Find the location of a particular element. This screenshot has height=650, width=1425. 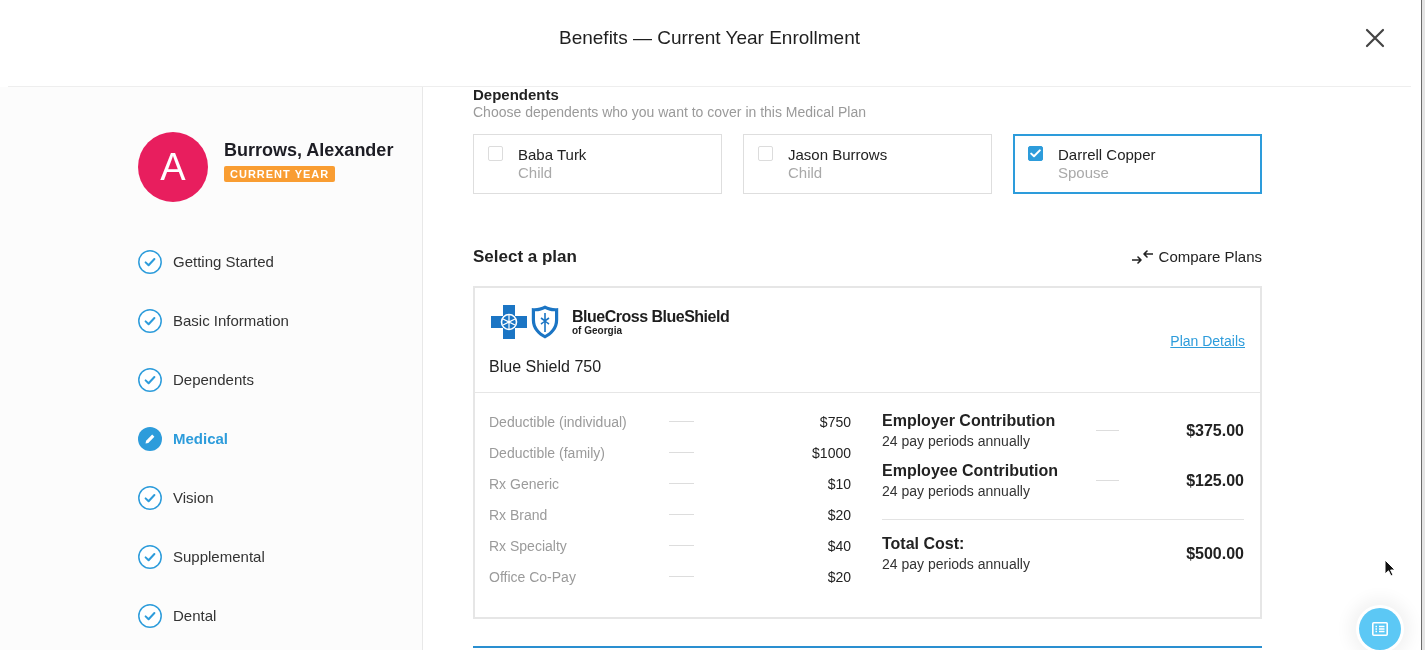

benefit-label: Rx Brand is located at coordinates (519, 514).